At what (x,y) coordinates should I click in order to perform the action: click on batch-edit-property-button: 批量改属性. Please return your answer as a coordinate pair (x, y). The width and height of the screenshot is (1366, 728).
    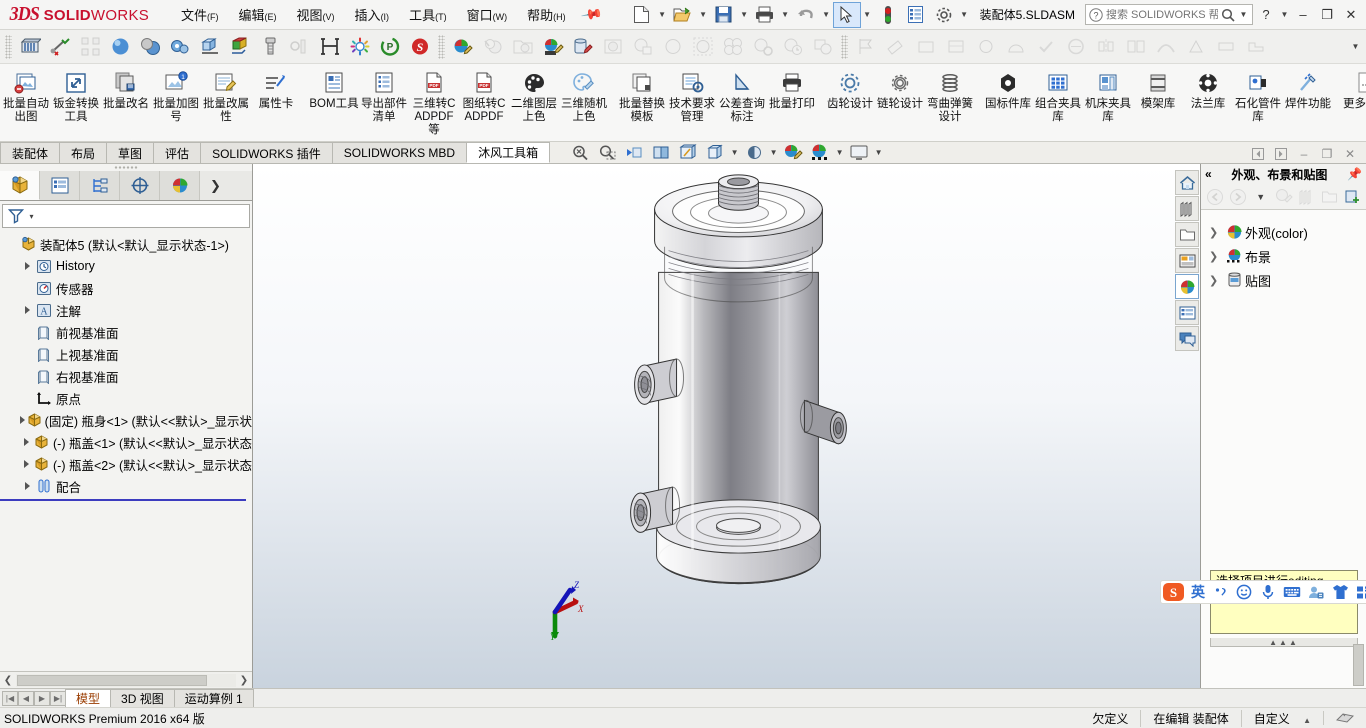
    Looking at the image, I should click on (226, 102).